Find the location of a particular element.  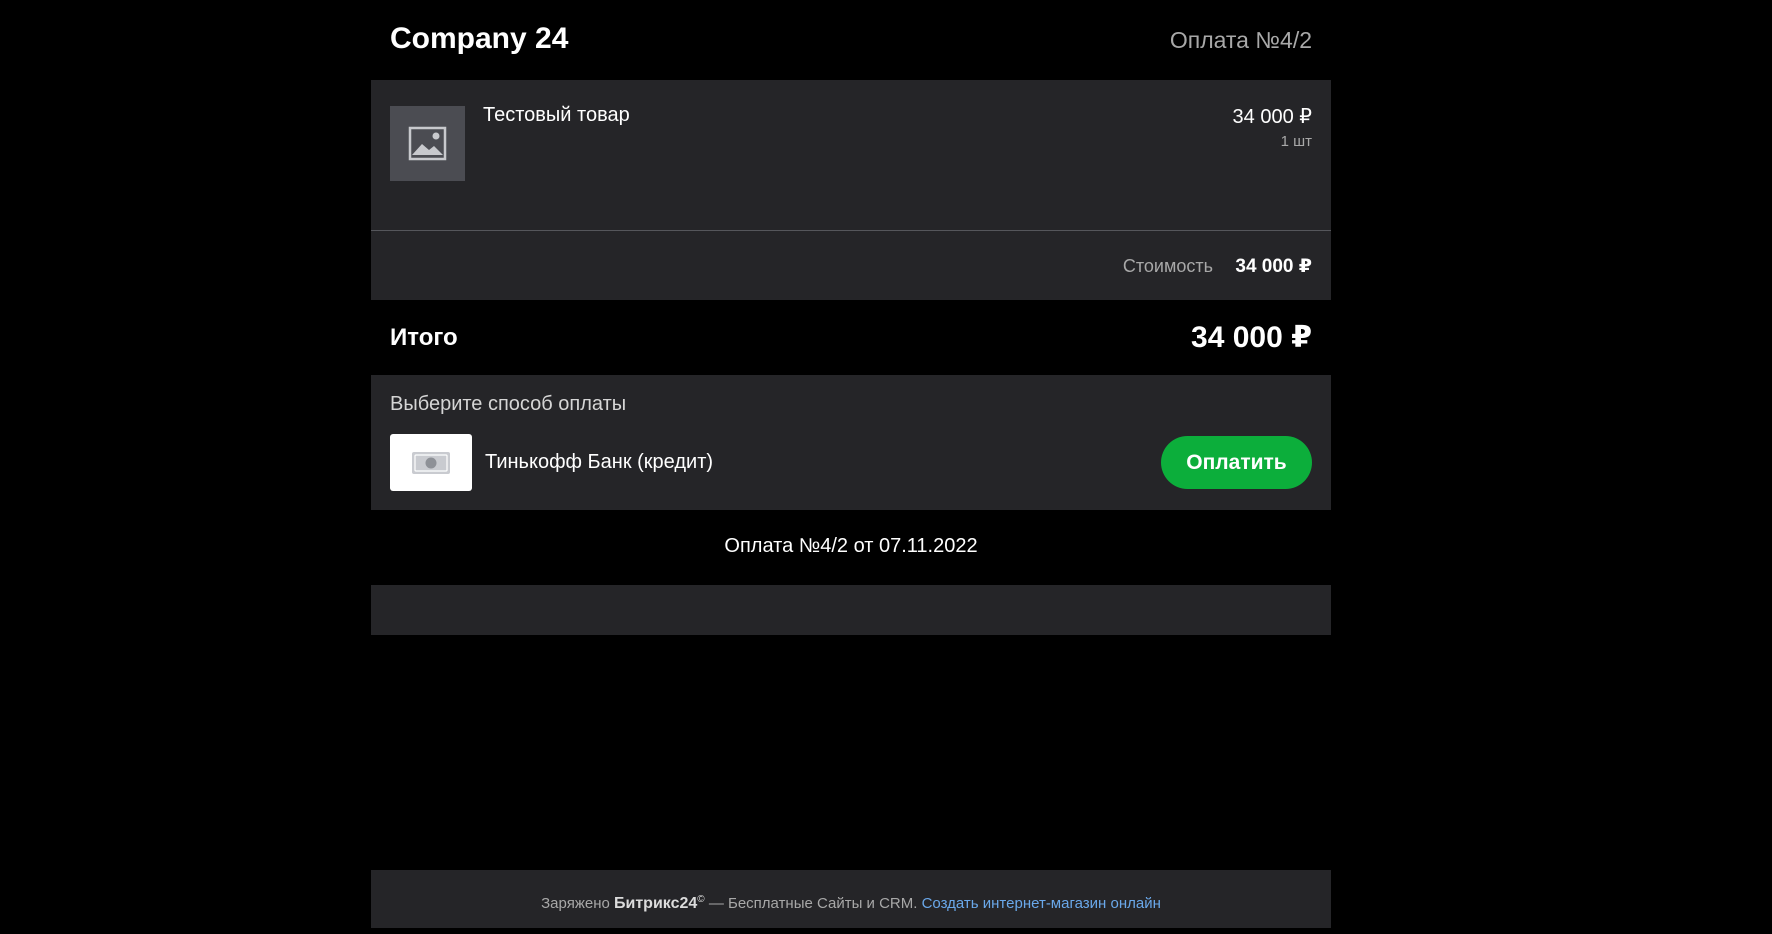

payment-method-name: Тинькофф Банк (кредит) is located at coordinates (599, 462).